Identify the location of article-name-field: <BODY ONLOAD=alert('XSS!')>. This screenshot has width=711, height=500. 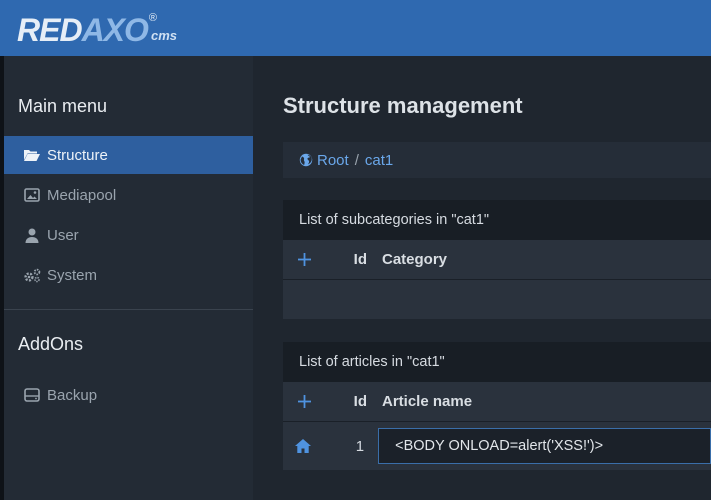
(544, 446).